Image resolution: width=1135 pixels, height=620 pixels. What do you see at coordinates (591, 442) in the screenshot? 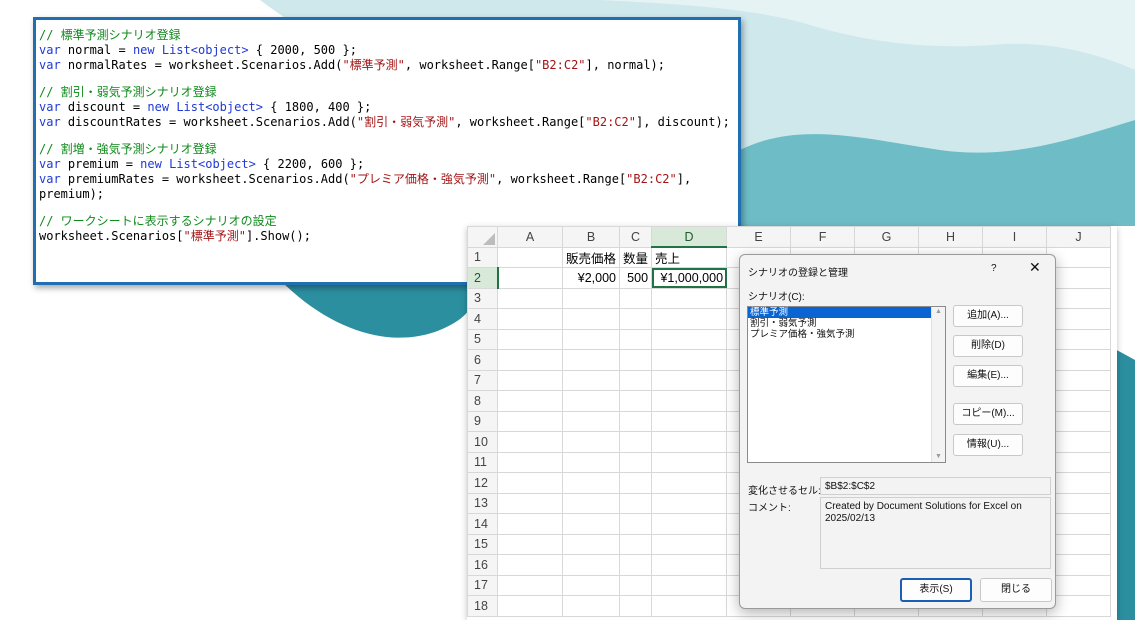
I see `cell-b10` at bounding box center [591, 442].